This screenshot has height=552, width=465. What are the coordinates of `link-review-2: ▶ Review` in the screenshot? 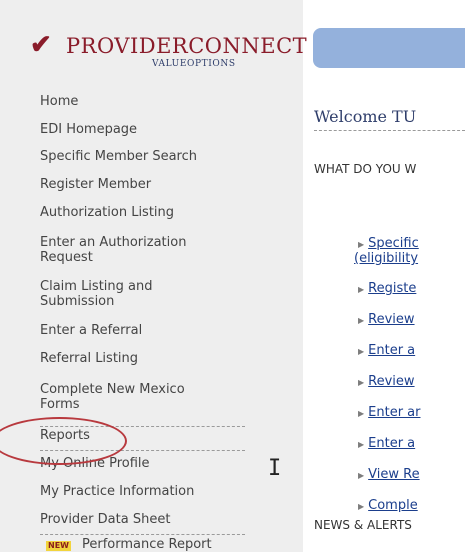 It's located at (386, 382).